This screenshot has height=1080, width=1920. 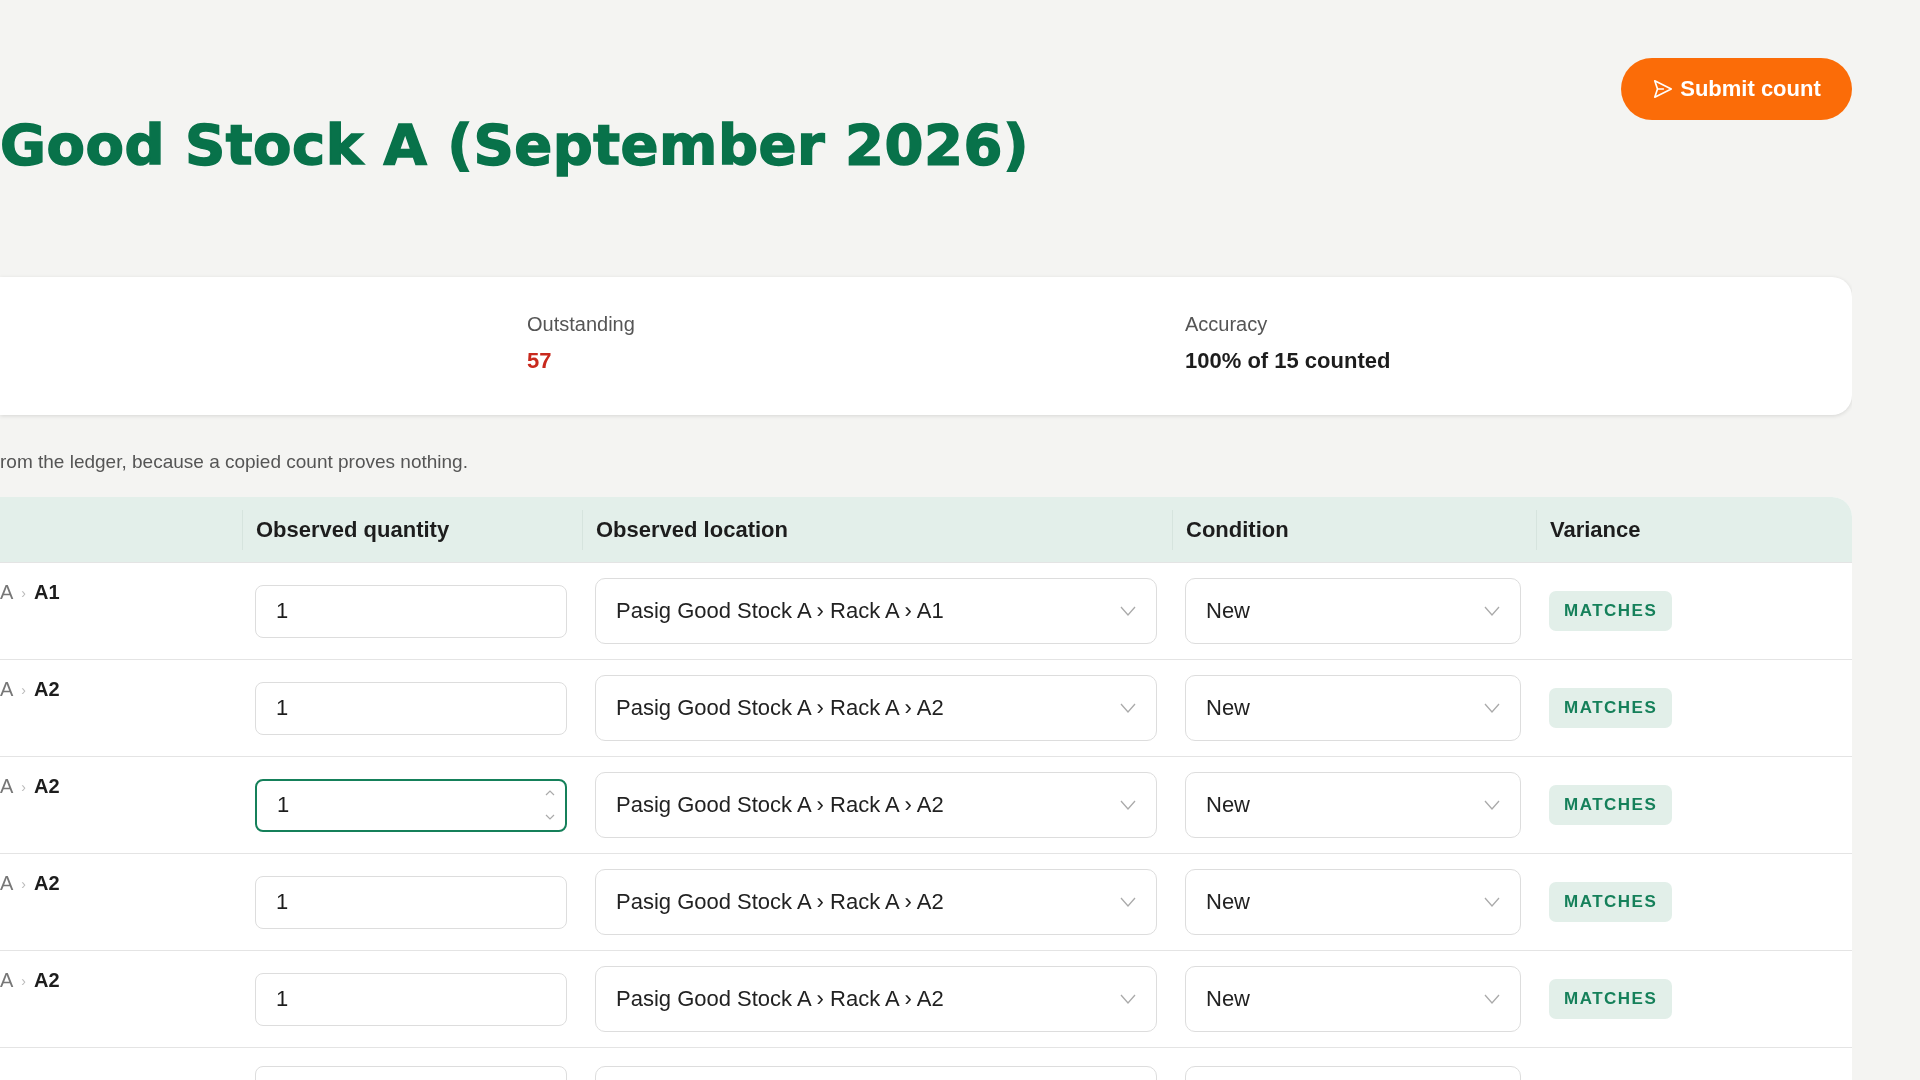 I want to click on stat-label: Accuracy, so click(x=1227, y=324).